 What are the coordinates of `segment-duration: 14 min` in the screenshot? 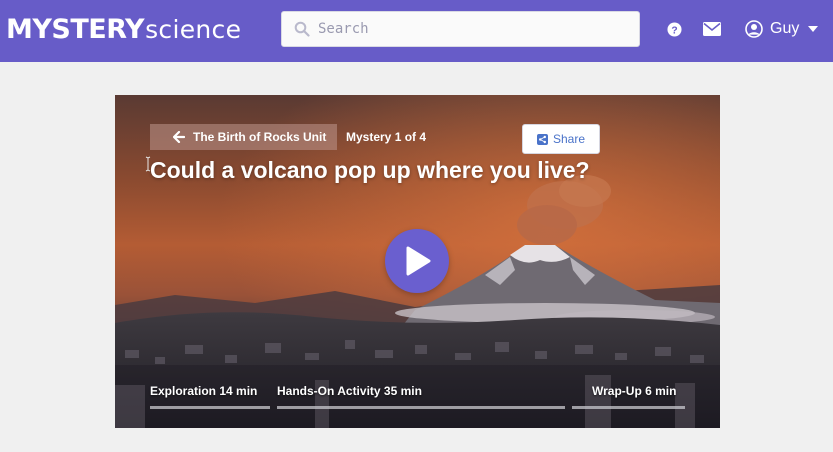 It's located at (238, 391).